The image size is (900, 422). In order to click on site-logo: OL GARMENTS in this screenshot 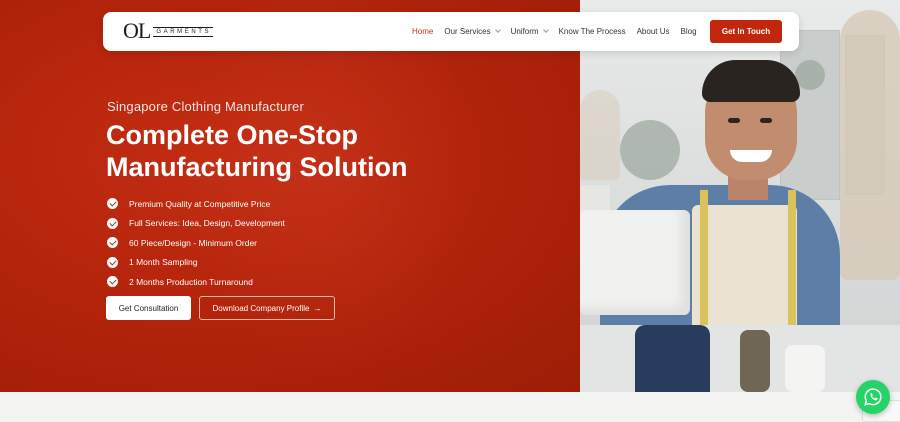, I will do `click(168, 30)`.